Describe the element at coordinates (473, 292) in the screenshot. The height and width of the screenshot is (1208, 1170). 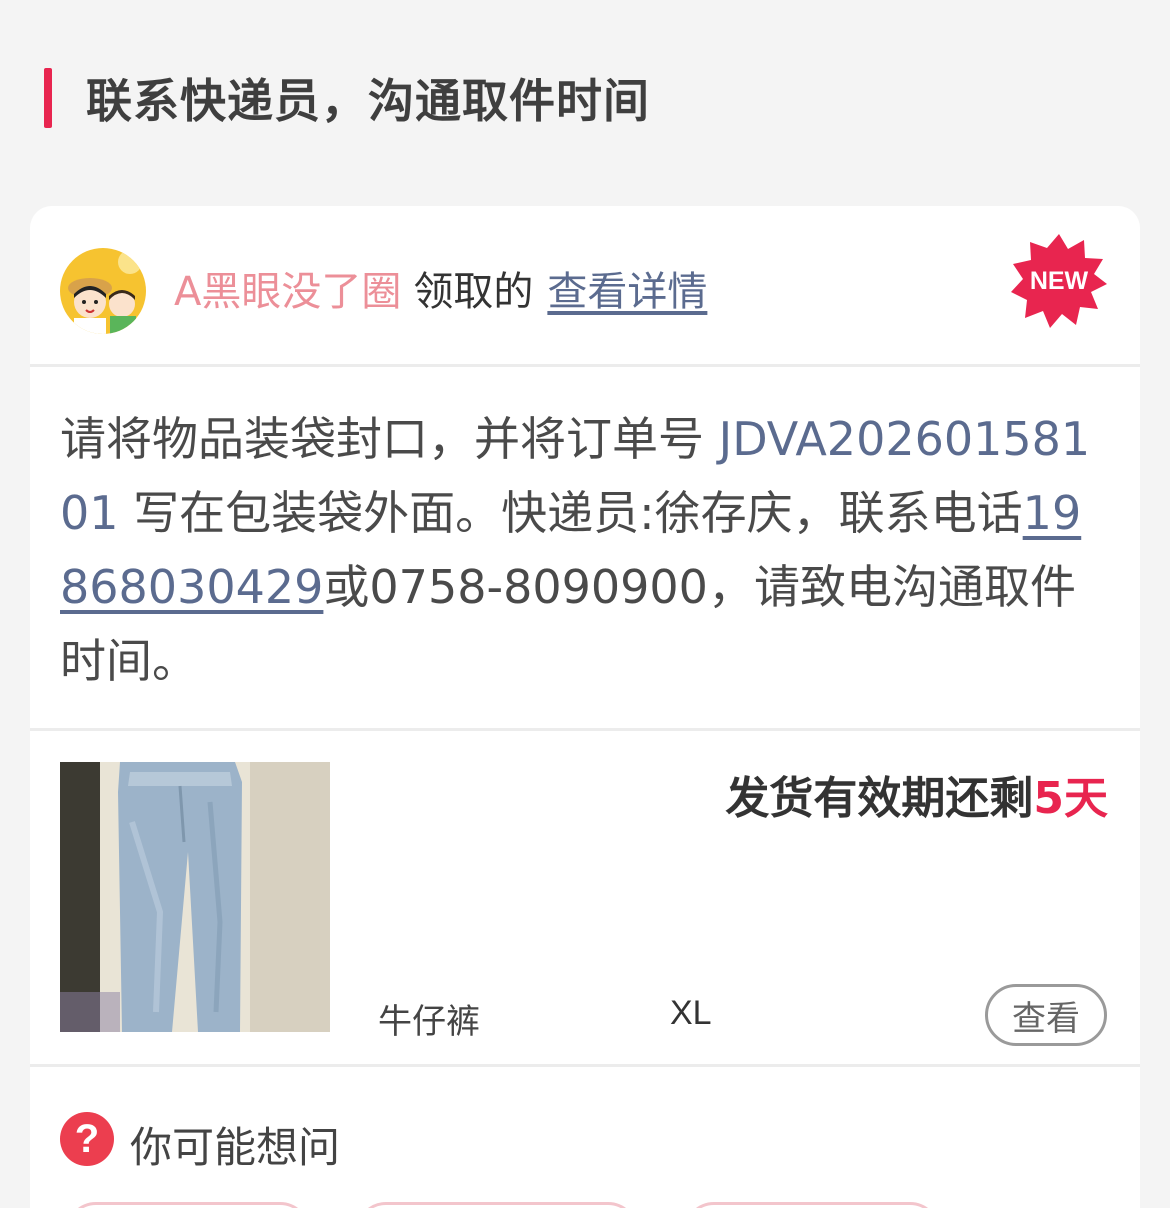
I see `claim-verb: 领取的` at that location.